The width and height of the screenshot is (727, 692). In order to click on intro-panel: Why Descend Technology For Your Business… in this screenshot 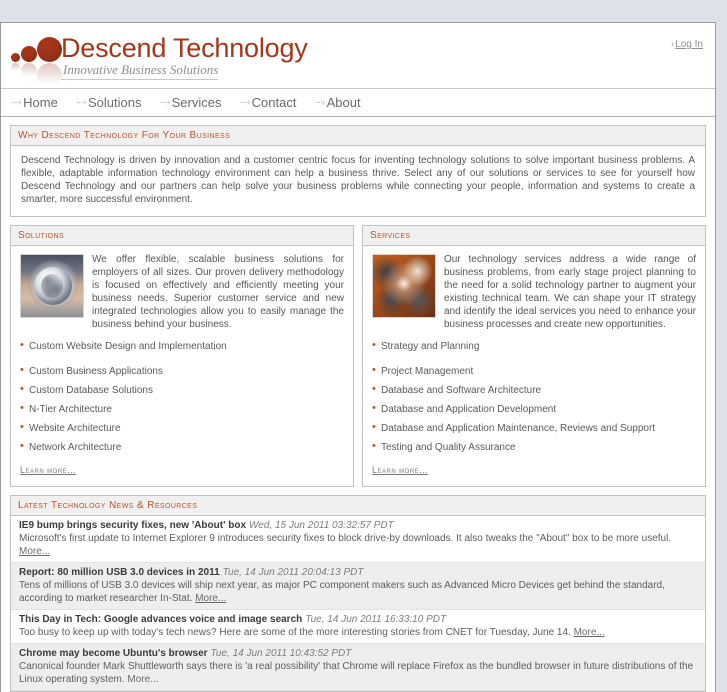, I will do `click(358, 171)`.